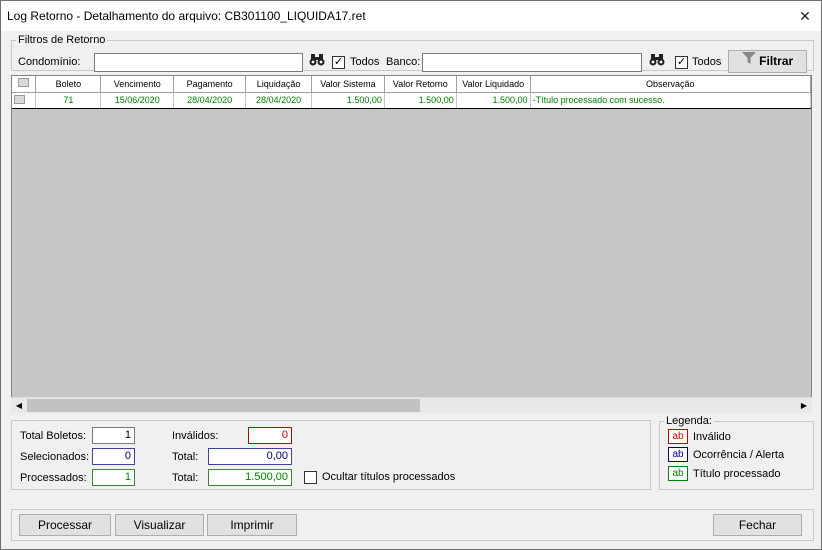  Describe the element at coordinates (210, 84) in the screenshot. I see `column-header: Pagamento` at that location.